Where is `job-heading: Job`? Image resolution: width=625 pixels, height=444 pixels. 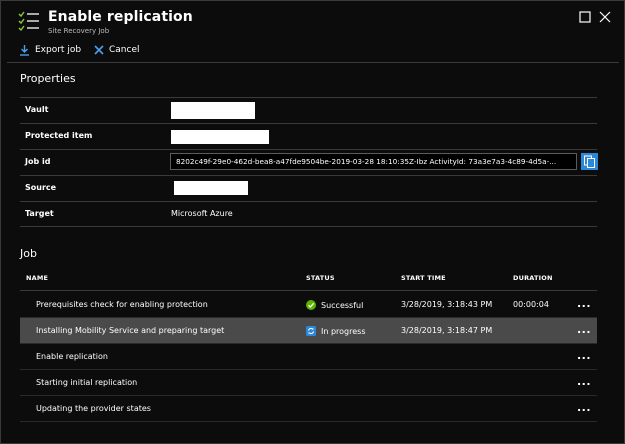
job-heading: Job is located at coordinates (28, 253).